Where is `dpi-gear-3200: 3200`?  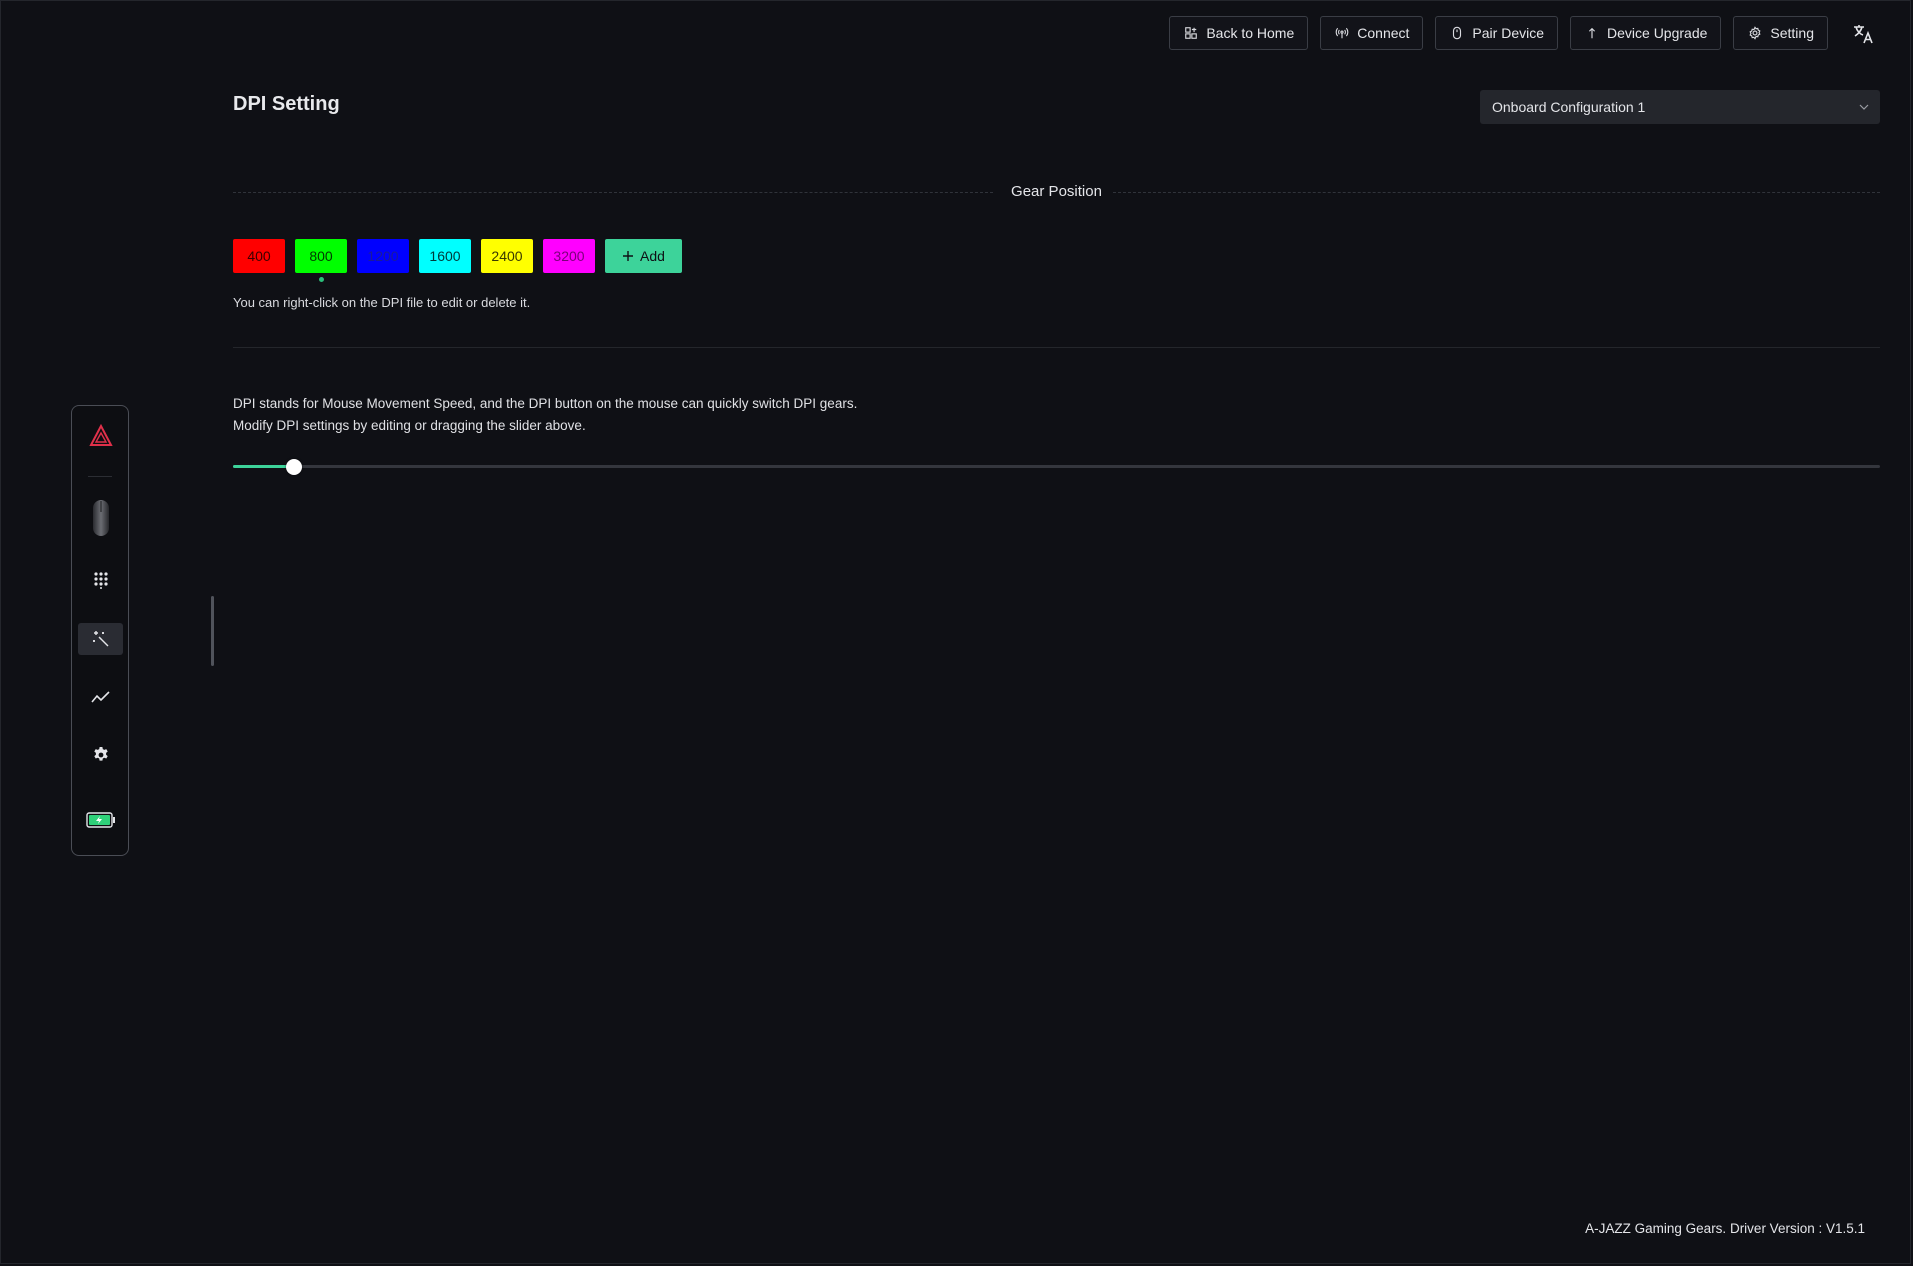
dpi-gear-3200: 3200 is located at coordinates (569, 256).